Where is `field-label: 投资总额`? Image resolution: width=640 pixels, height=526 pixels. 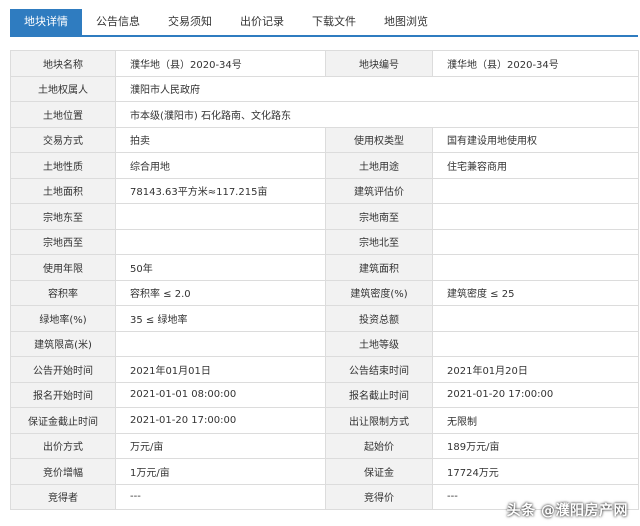
field-label: 投资总额 is located at coordinates (379, 318).